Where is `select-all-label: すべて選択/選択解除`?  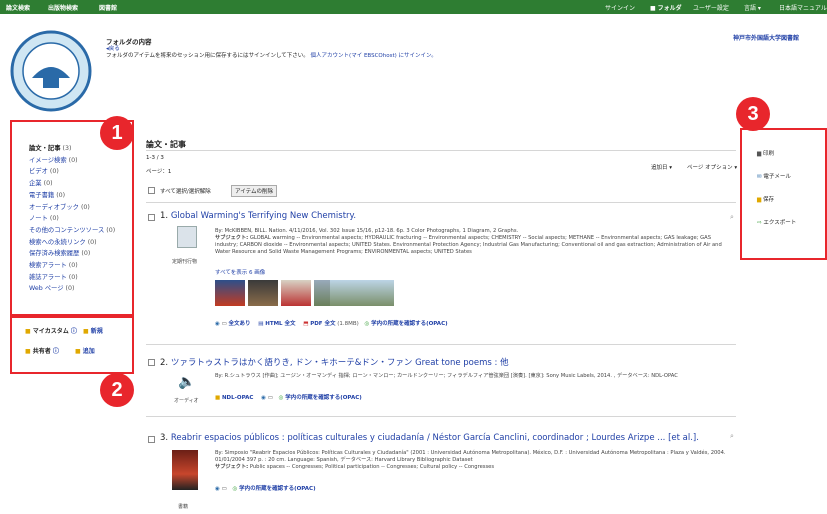 select-all-label: すべて選択/選択解除 is located at coordinates (185, 192).